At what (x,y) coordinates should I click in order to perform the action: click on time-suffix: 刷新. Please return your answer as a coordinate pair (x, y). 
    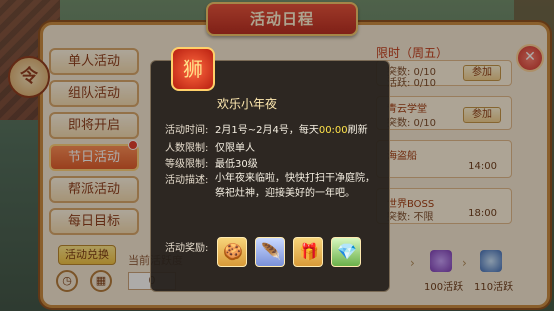
    Looking at the image, I should click on (357, 130).